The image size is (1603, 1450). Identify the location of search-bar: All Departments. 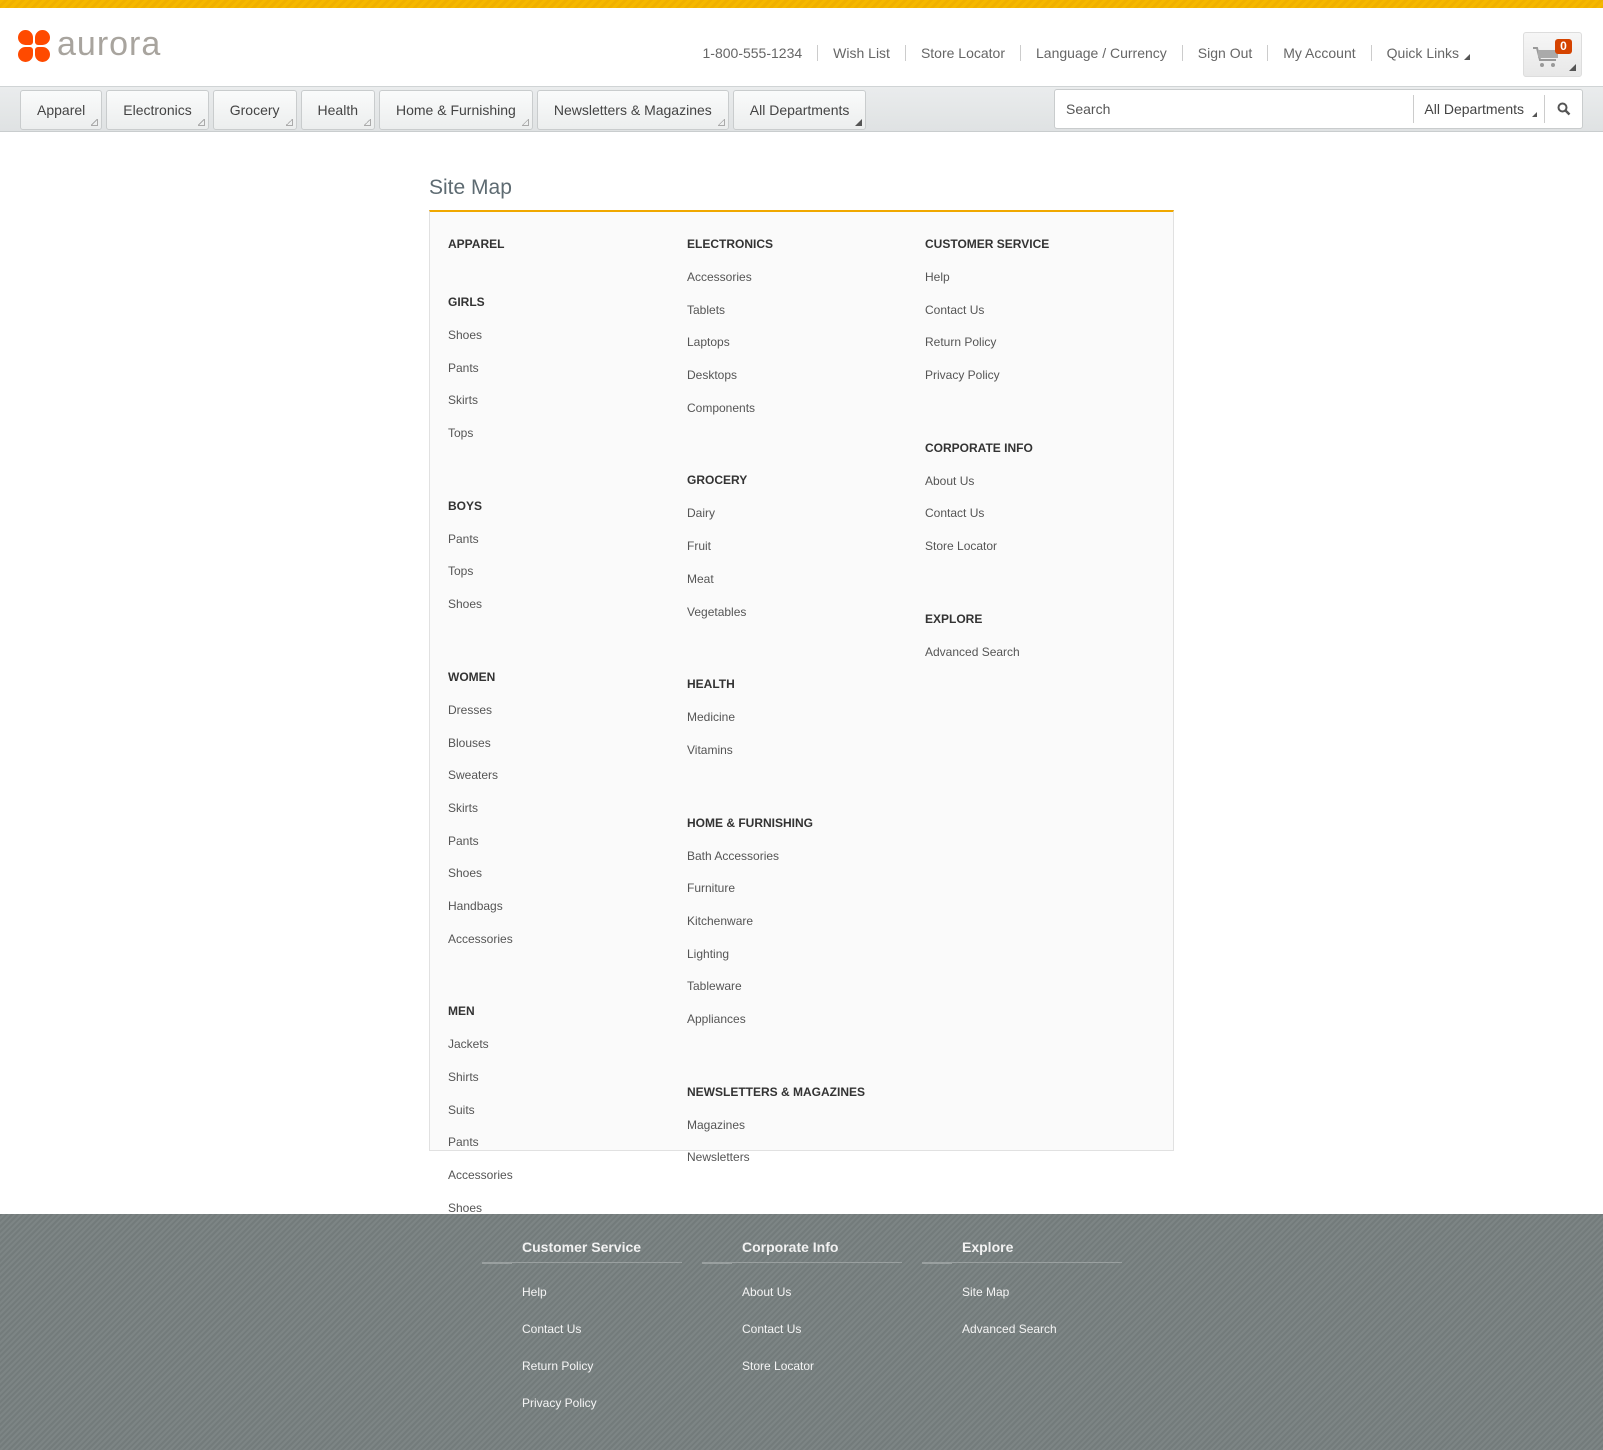
(1318, 109).